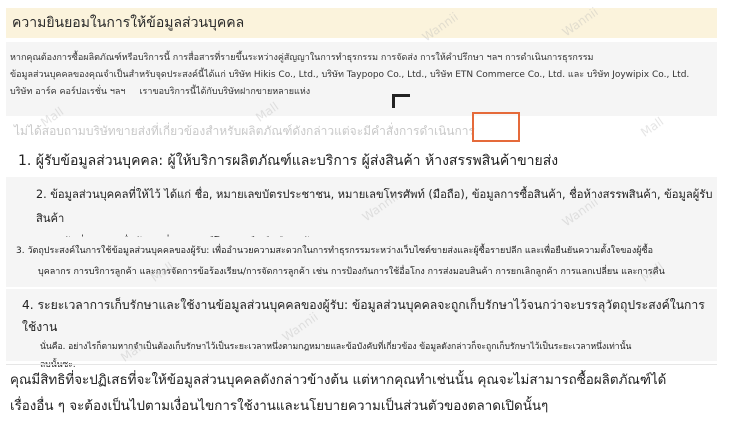 The width and height of the screenshot is (730, 430). I want to click on footer-divider, so click(361, 364).